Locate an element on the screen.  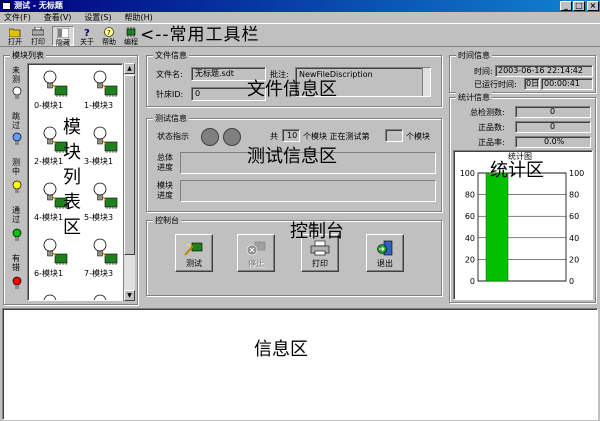
chart-y-tick-left: 0 is located at coordinates (472, 281).